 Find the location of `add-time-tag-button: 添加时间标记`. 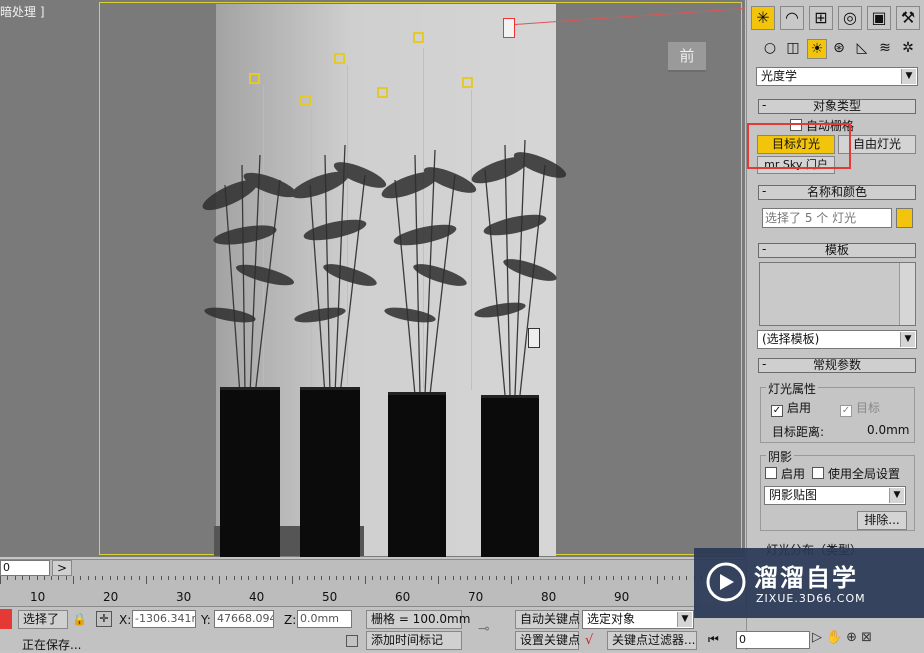

add-time-tag-button: 添加时间标记 is located at coordinates (414, 640).